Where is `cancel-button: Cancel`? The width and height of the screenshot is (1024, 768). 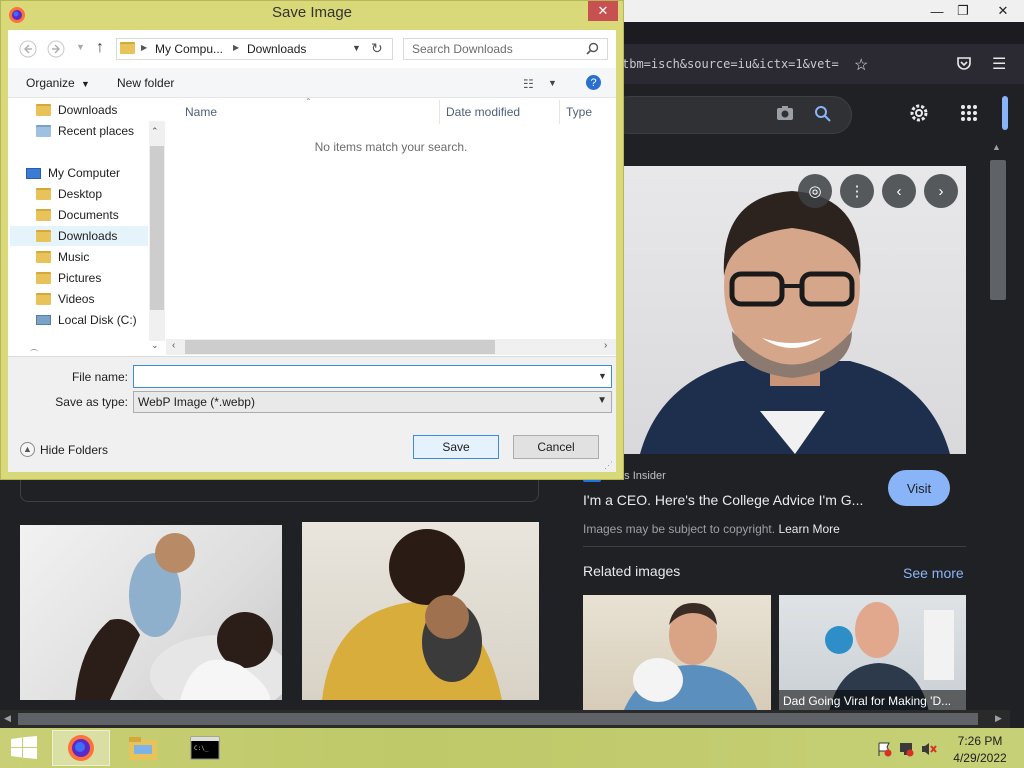 cancel-button: Cancel is located at coordinates (556, 447).